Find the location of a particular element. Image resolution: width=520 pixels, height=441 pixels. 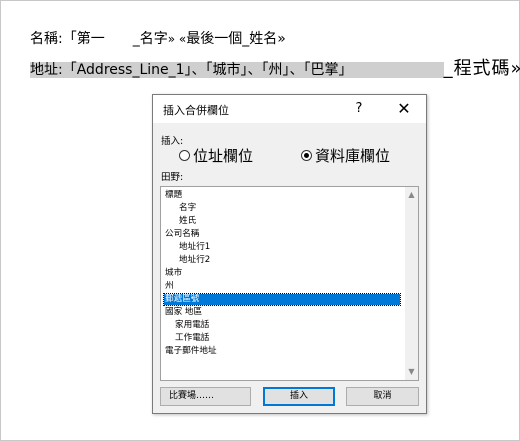

merge-field-last-name: 最後一個_姓名» is located at coordinates (236, 39).